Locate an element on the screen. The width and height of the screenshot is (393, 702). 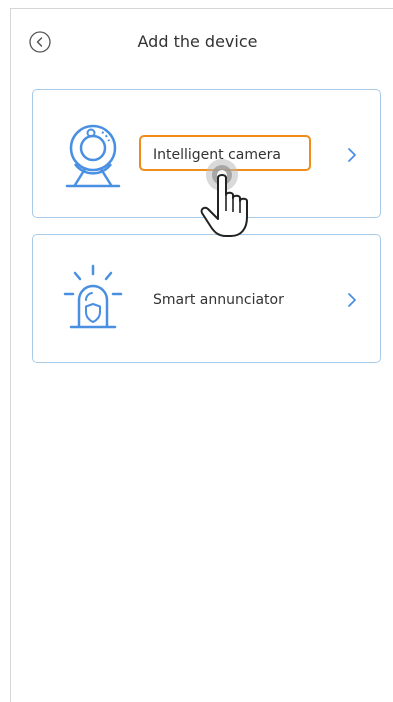
header: Add the device is located at coordinates (202, 43).